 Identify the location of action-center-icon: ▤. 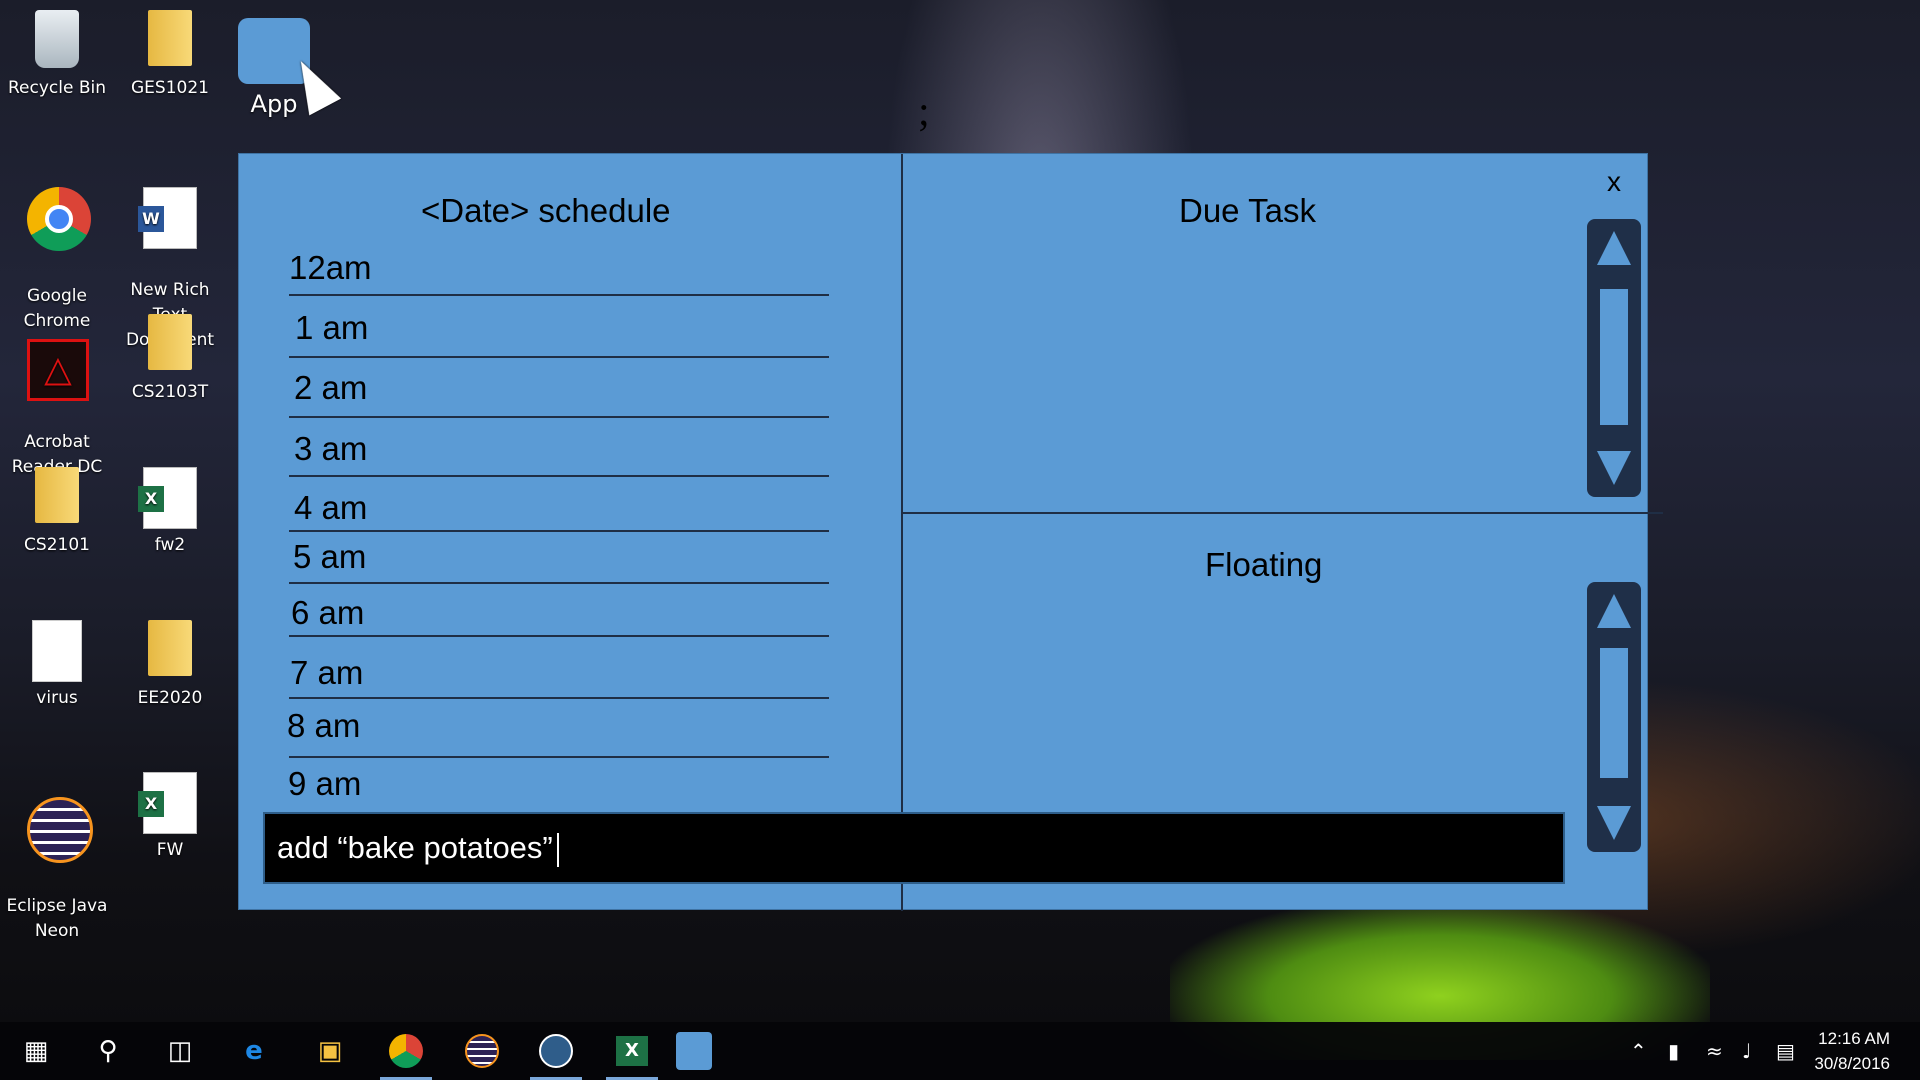
(1785, 1051).